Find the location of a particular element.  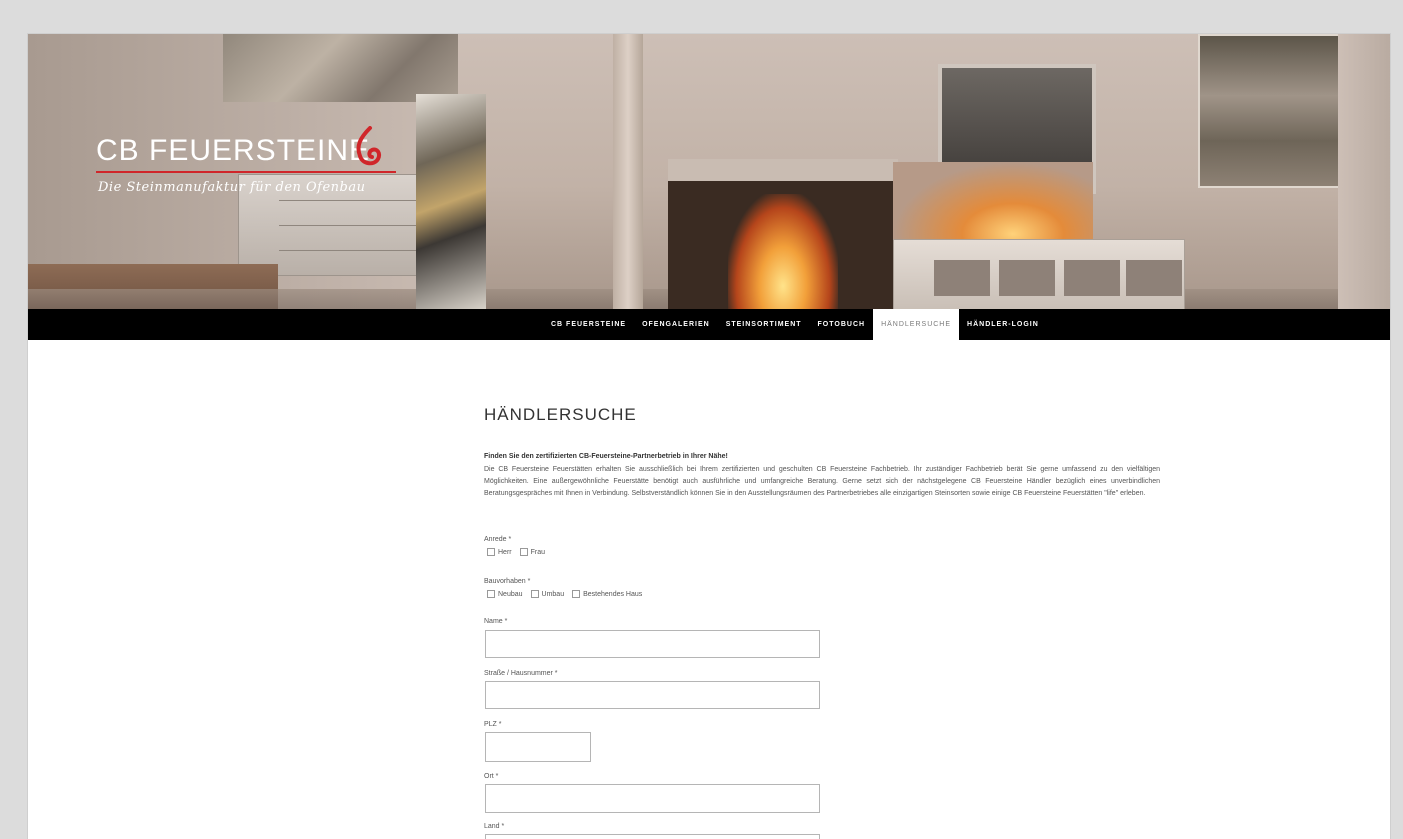

brand-logo-title: CB FEUERSTEINE is located at coordinates (233, 151).